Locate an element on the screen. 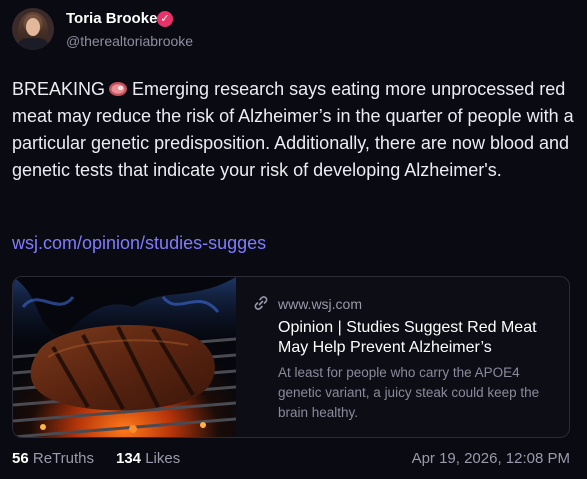 The height and width of the screenshot is (479, 587). card-domain: www.wsj.com is located at coordinates (320, 304).